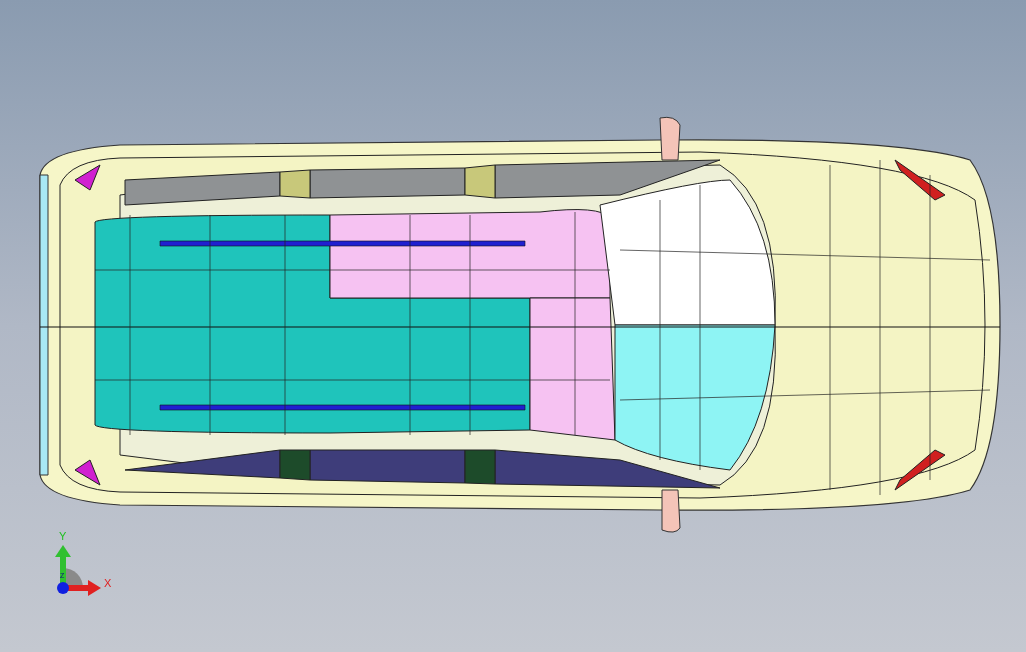 This screenshot has height=652, width=1026. Describe the element at coordinates (108, 583) in the screenshot. I see `x-axis-label: X` at that location.